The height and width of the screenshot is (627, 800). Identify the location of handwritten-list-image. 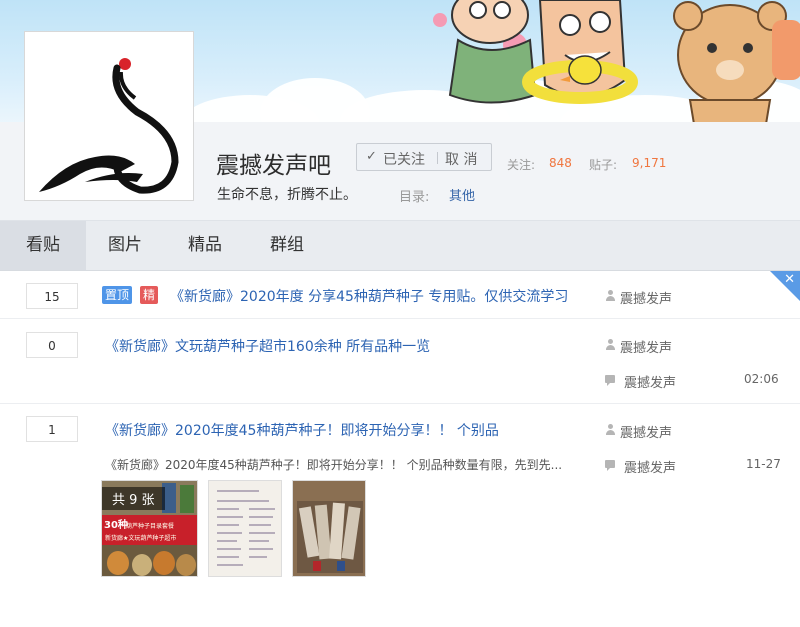
(245, 528).